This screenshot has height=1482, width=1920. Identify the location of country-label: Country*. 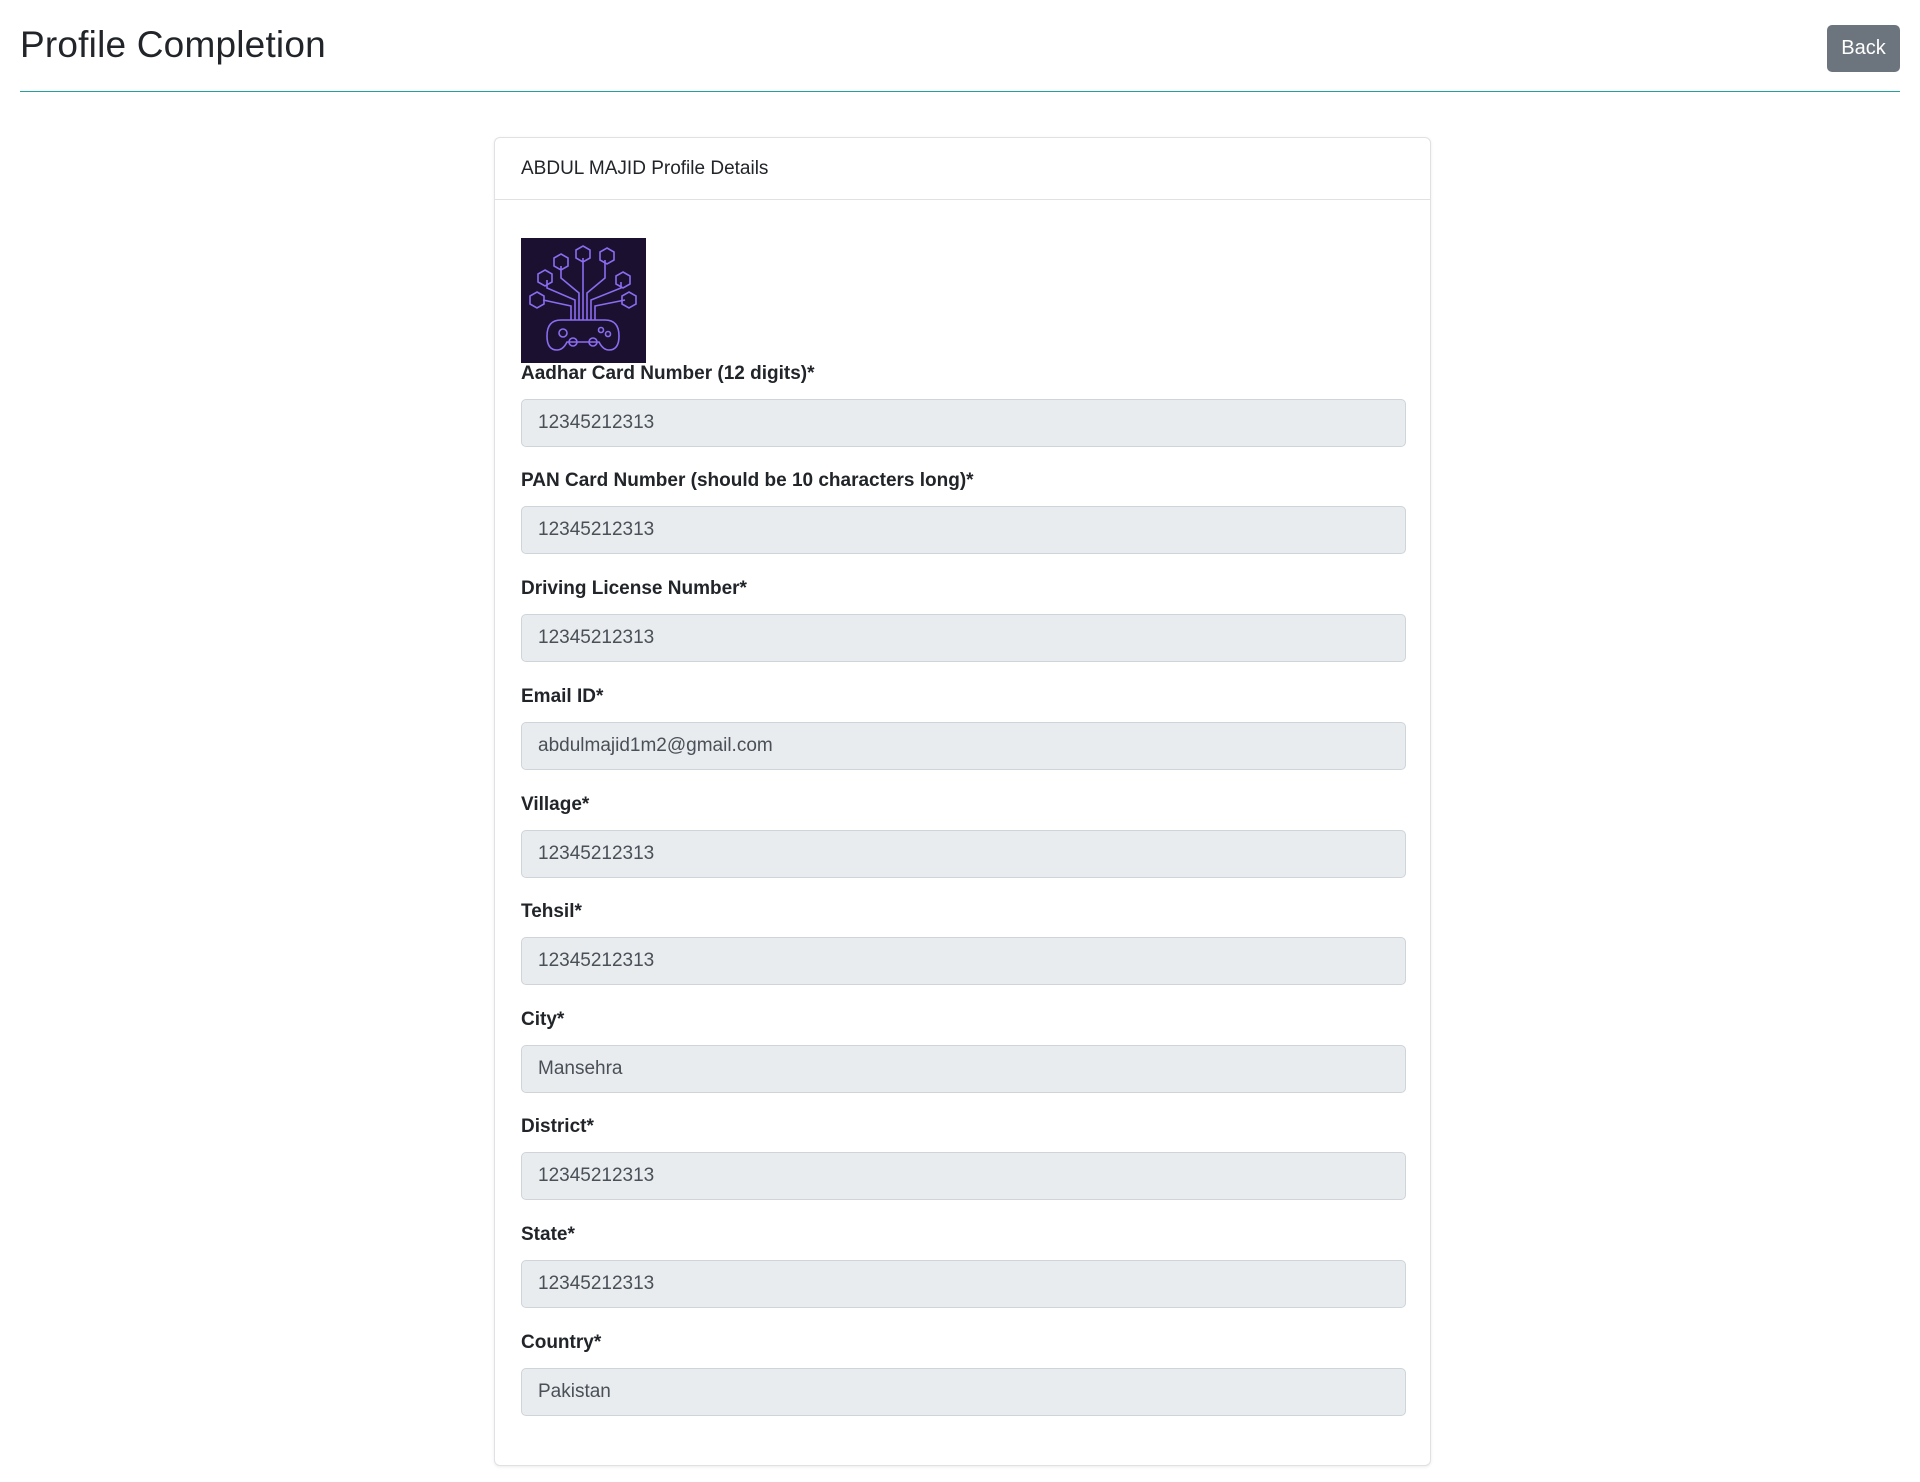
(561, 1342).